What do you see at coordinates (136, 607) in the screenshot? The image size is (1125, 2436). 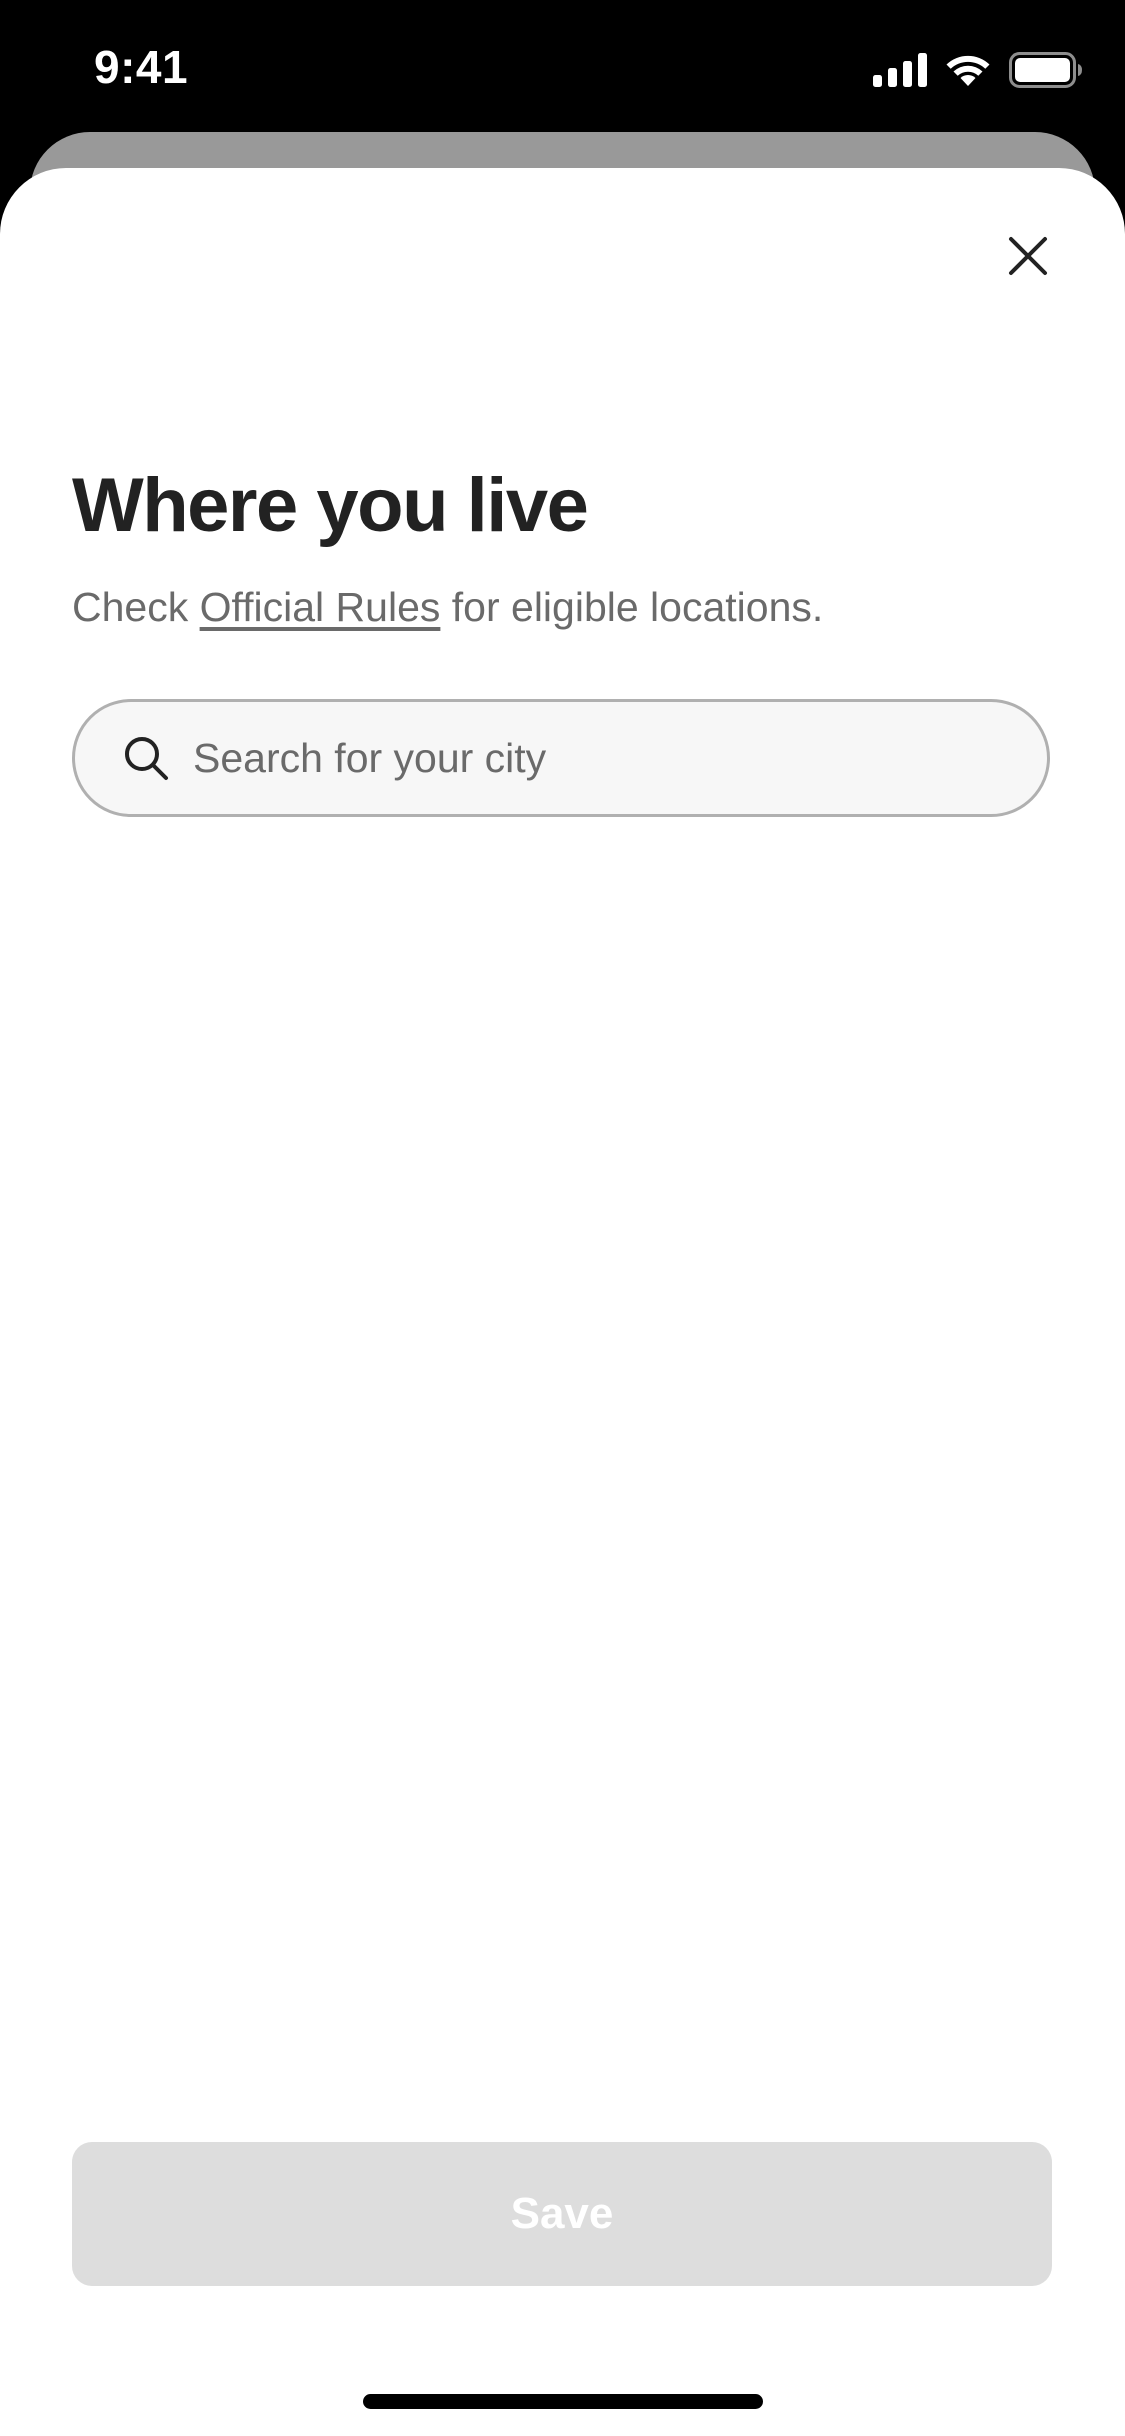 I see `subtitle-prefix: Check` at bounding box center [136, 607].